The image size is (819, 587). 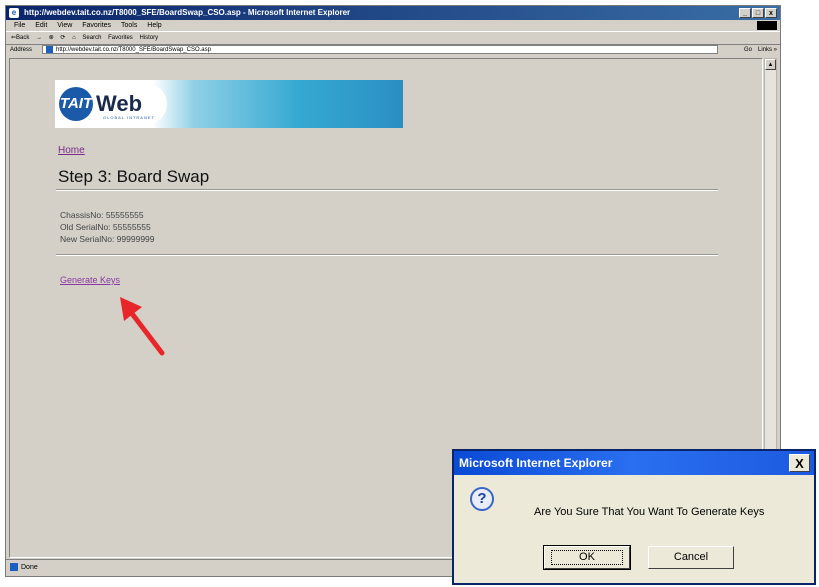 I want to click on logo-web-text: Web, so click(x=119, y=103).